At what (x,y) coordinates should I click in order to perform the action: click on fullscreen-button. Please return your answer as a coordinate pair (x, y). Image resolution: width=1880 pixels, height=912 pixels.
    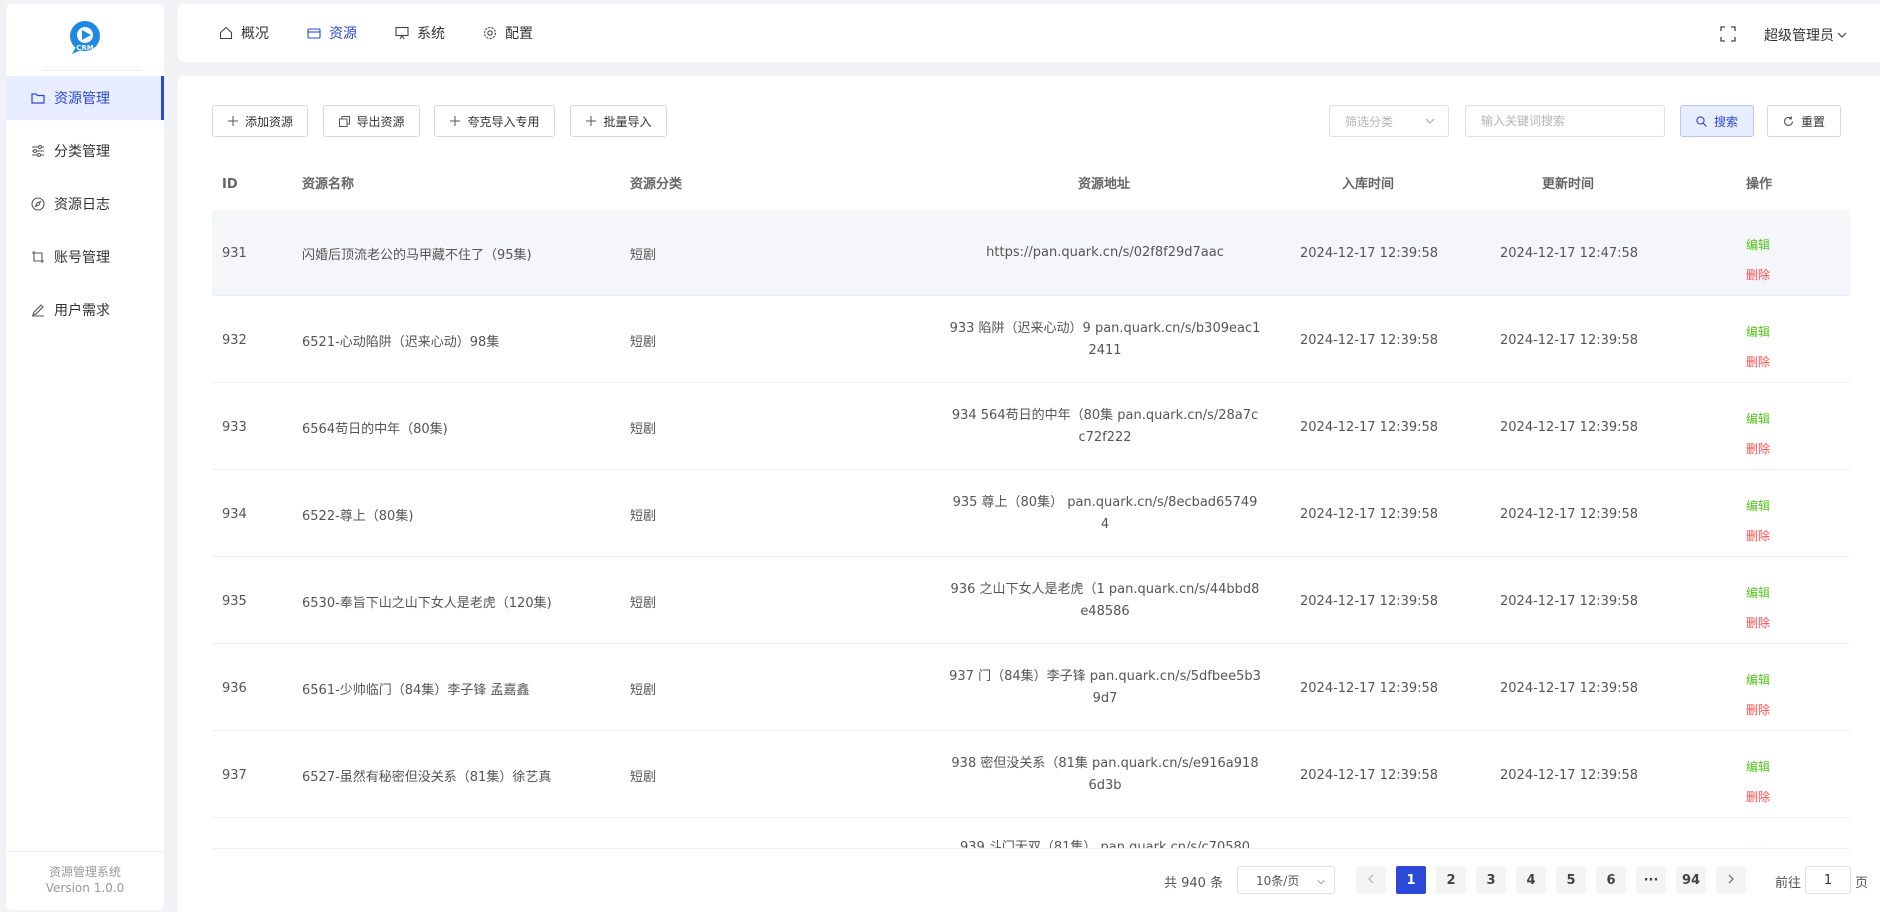
    Looking at the image, I should click on (1728, 36).